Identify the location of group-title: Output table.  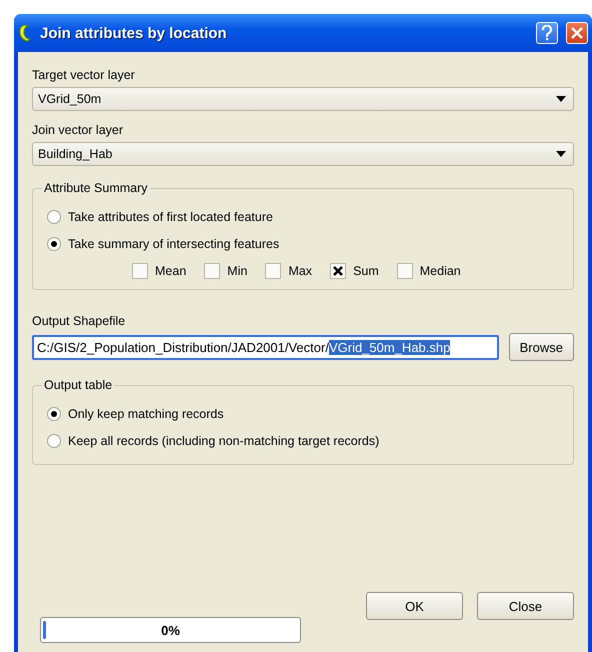
(78, 385).